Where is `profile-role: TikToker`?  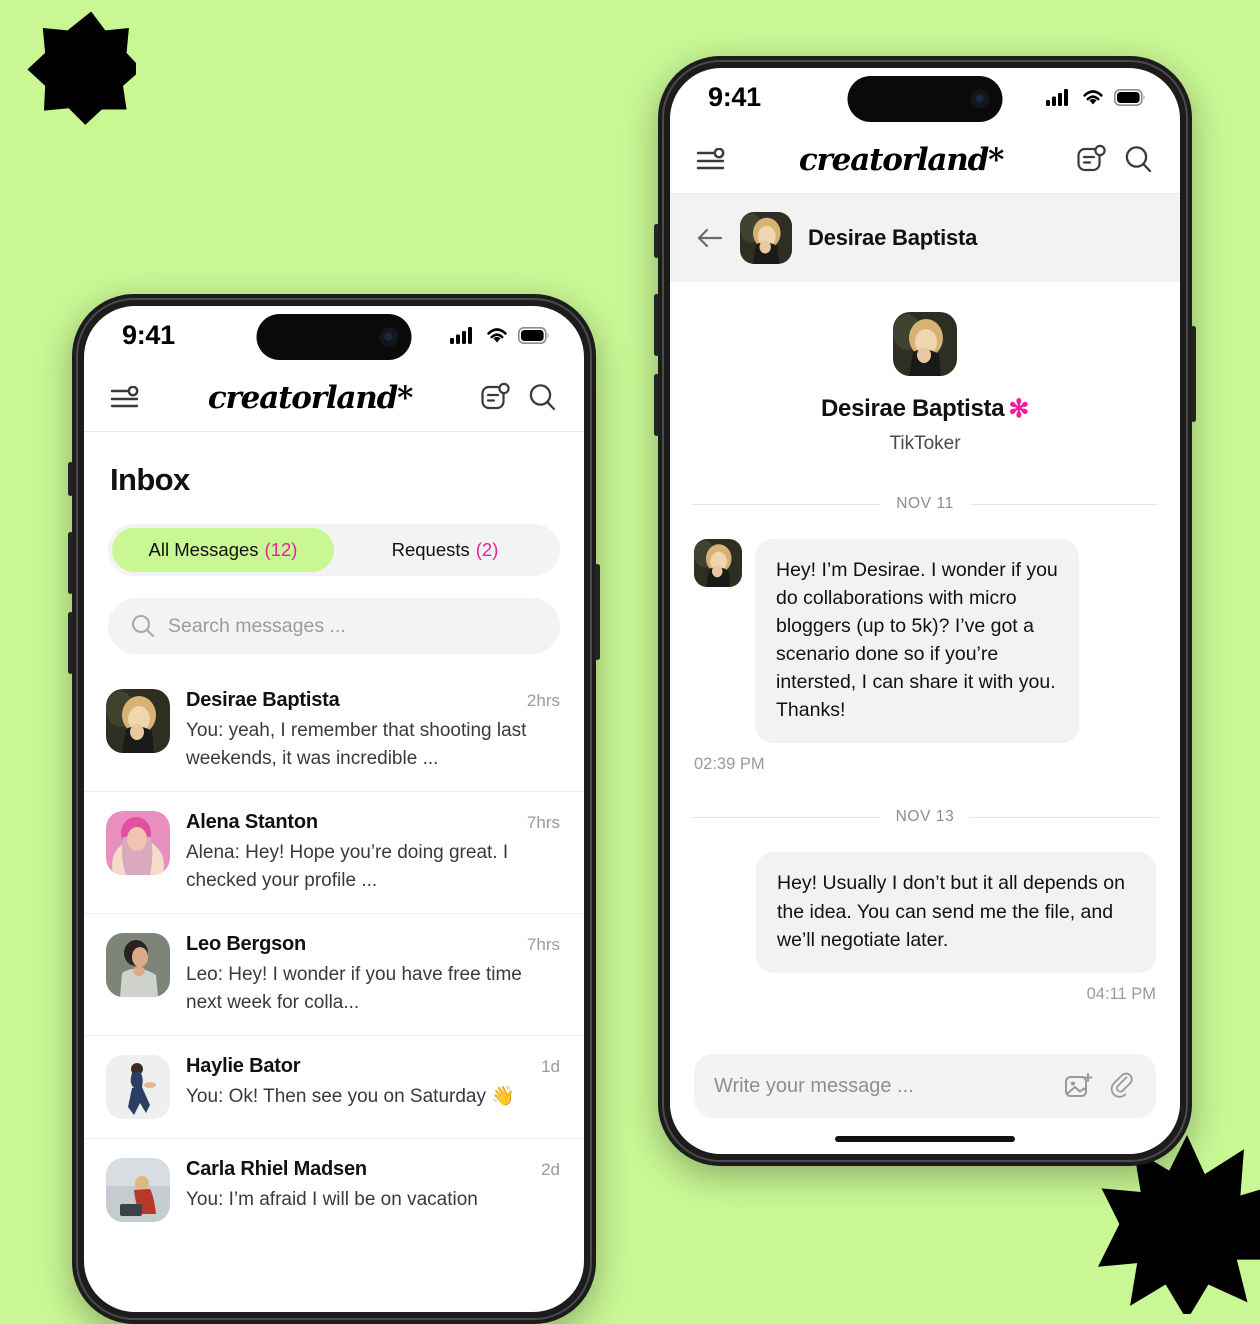
profile-role: TikToker is located at coordinates (925, 443).